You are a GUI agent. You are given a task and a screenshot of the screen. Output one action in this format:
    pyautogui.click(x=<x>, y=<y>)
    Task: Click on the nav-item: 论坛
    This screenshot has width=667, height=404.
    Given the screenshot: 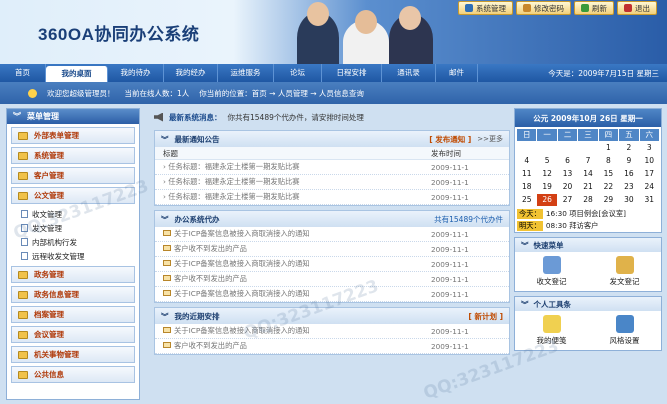 What is the action you would take?
    pyautogui.click(x=298, y=73)
    